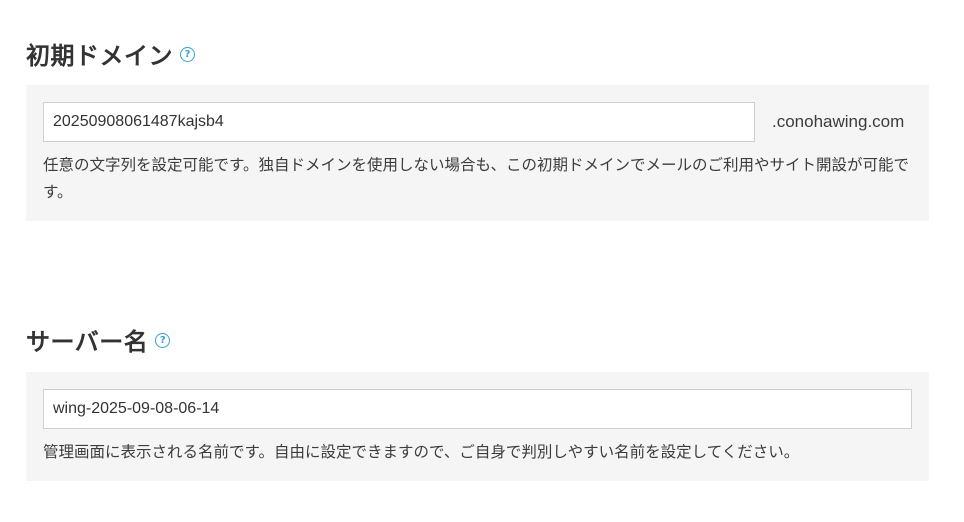 Image resolution: width=964 pixels, height=522 pixels. What do you see at coordinates (477, 53) in the screenshot?
I see `initial-domain-header: 初期ドメイン ?` at bounding box center [477, 53].